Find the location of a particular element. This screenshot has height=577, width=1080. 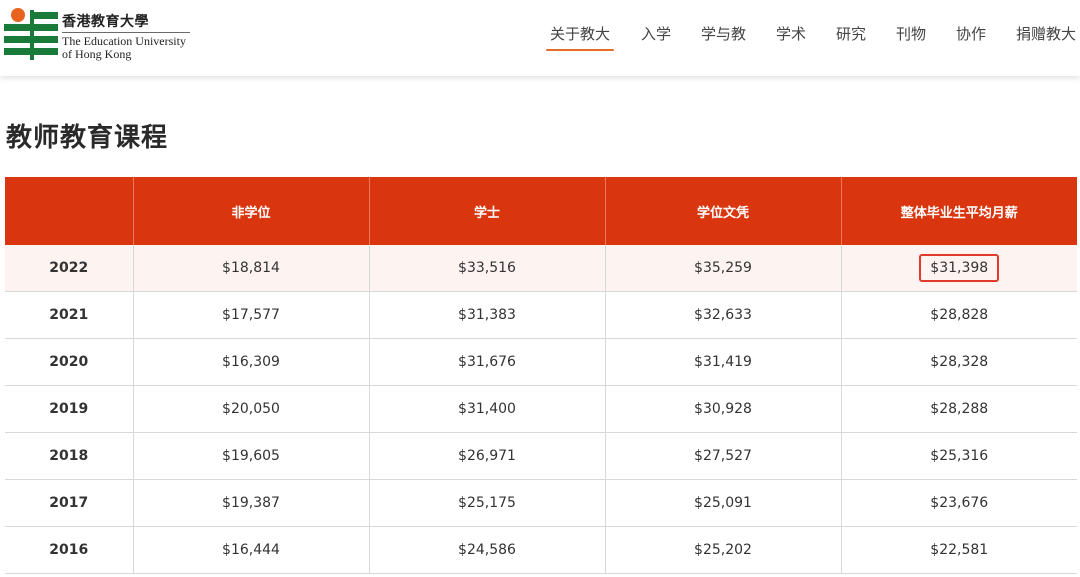

nav-item-research: 研究 is located at coordinates (851, 34).